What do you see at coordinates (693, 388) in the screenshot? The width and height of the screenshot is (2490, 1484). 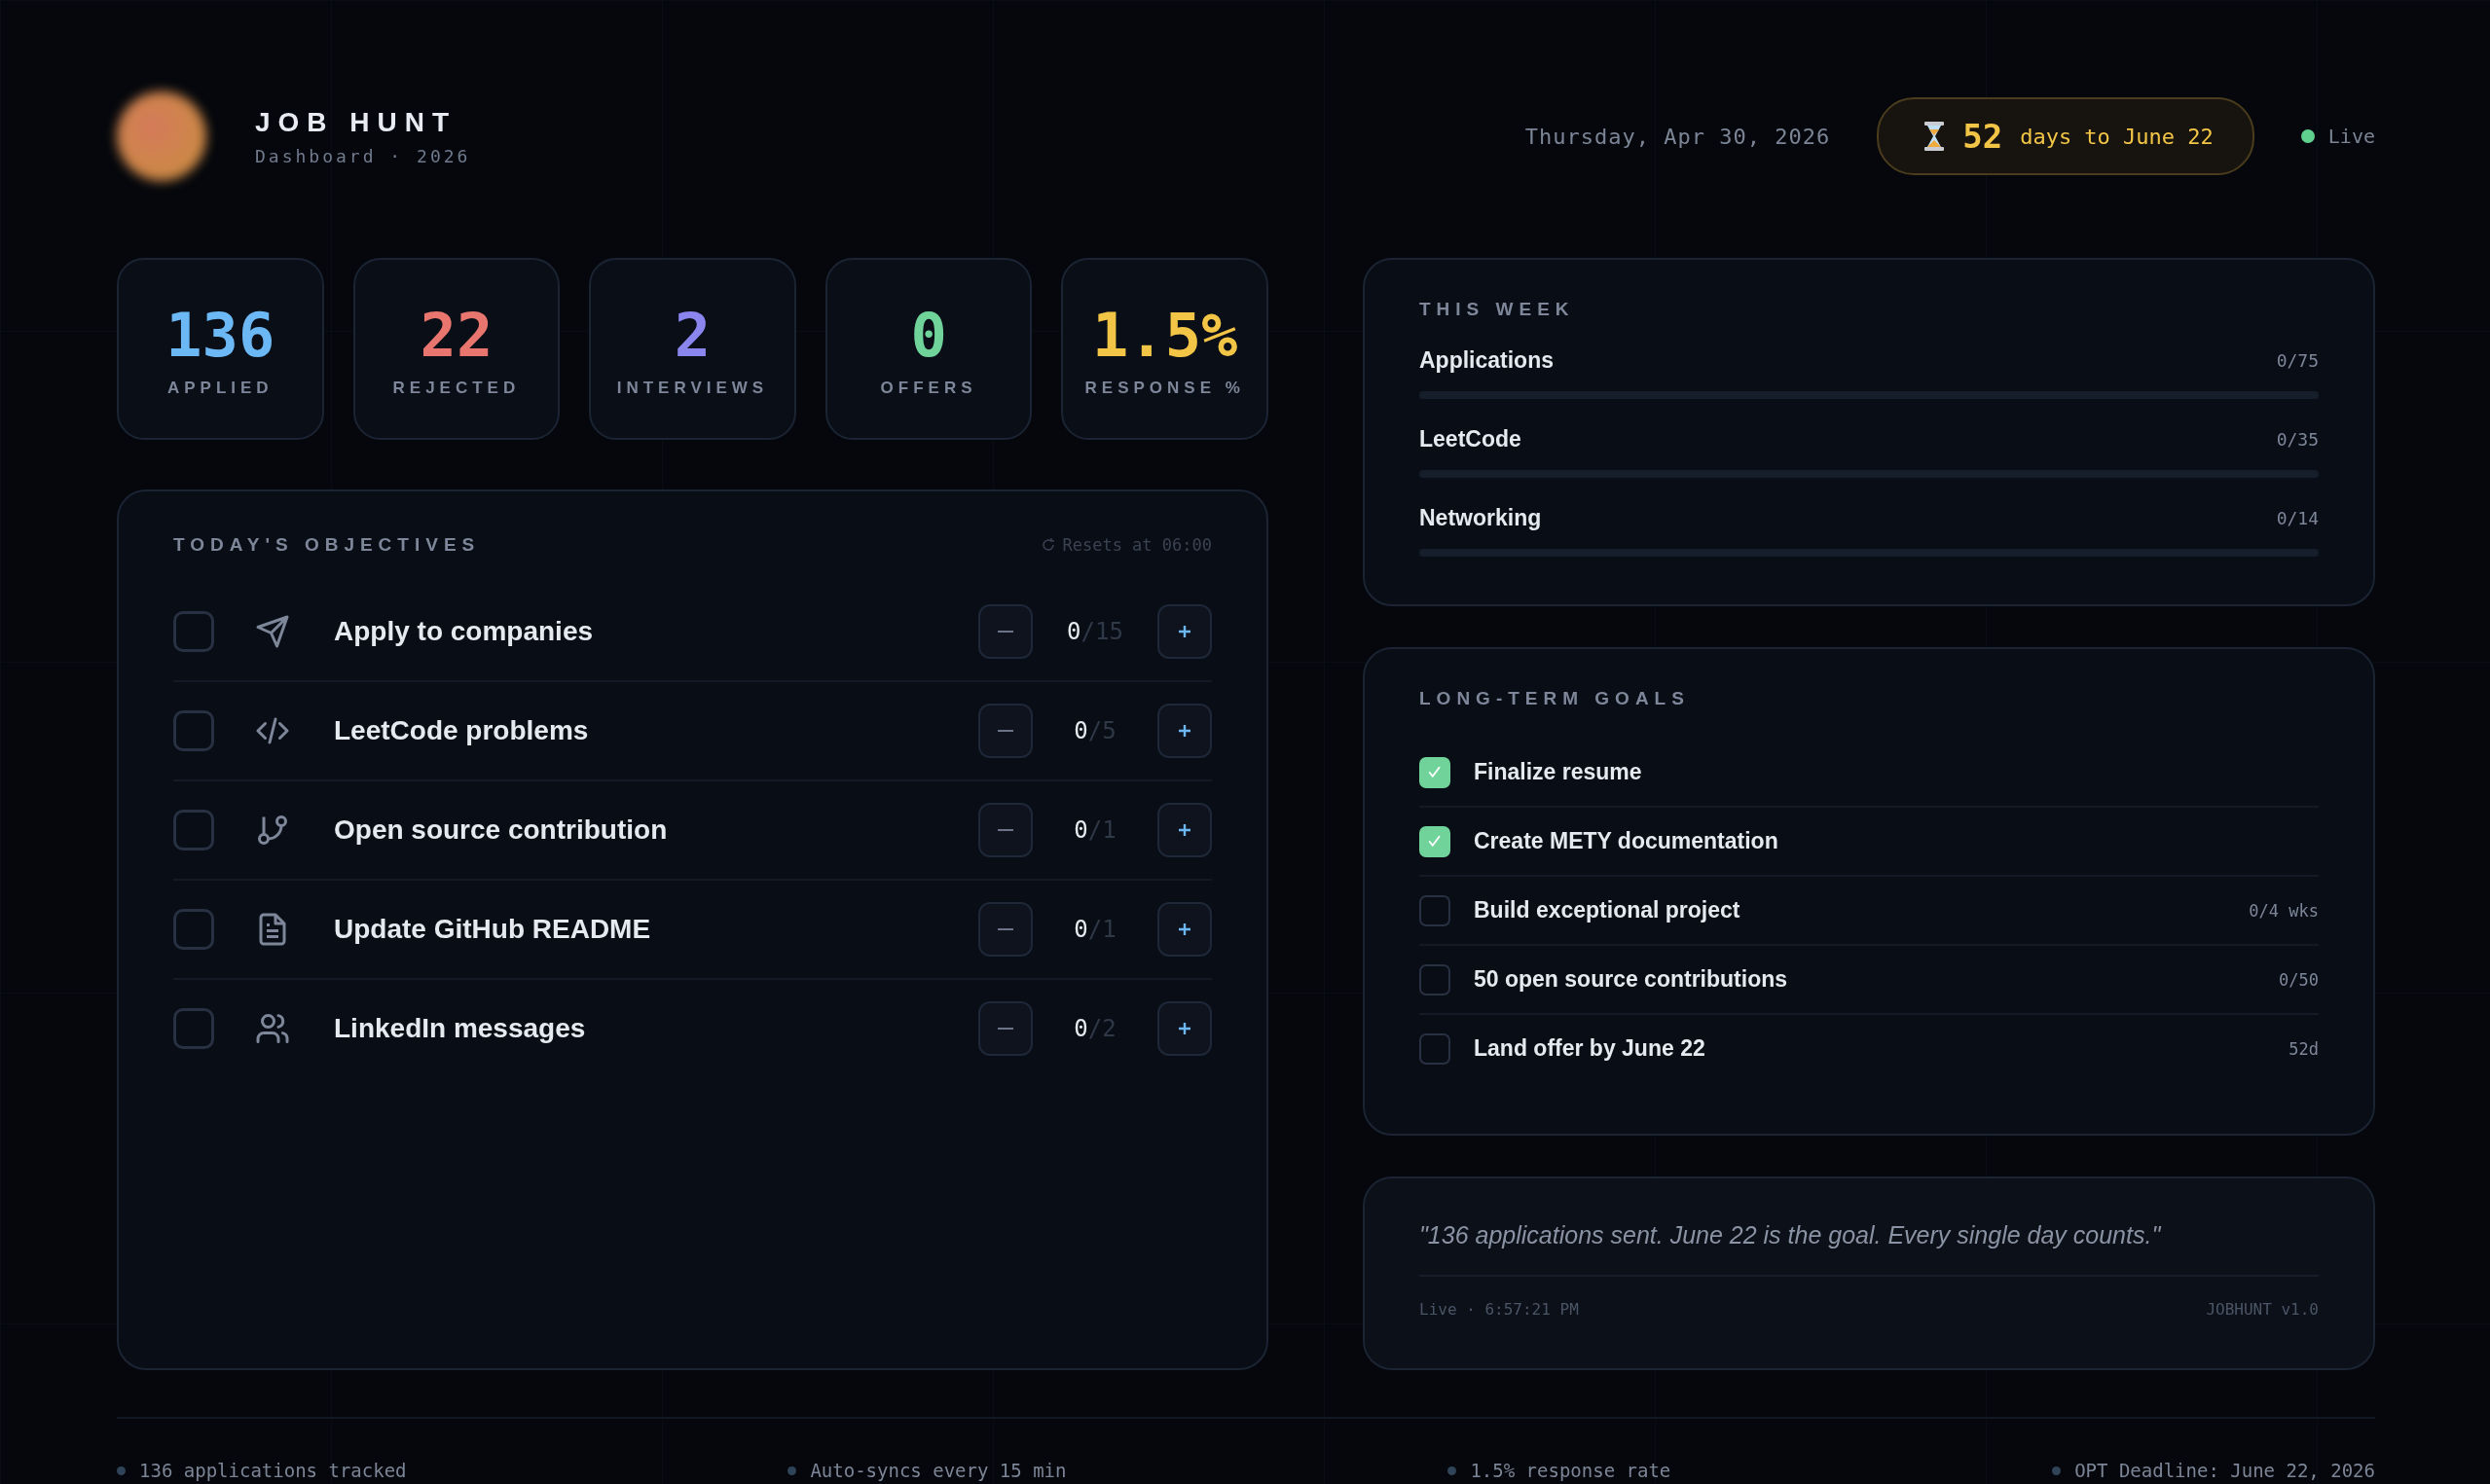 I see `stat-label: INTERVIEWS` at bounding box center [693, 388].